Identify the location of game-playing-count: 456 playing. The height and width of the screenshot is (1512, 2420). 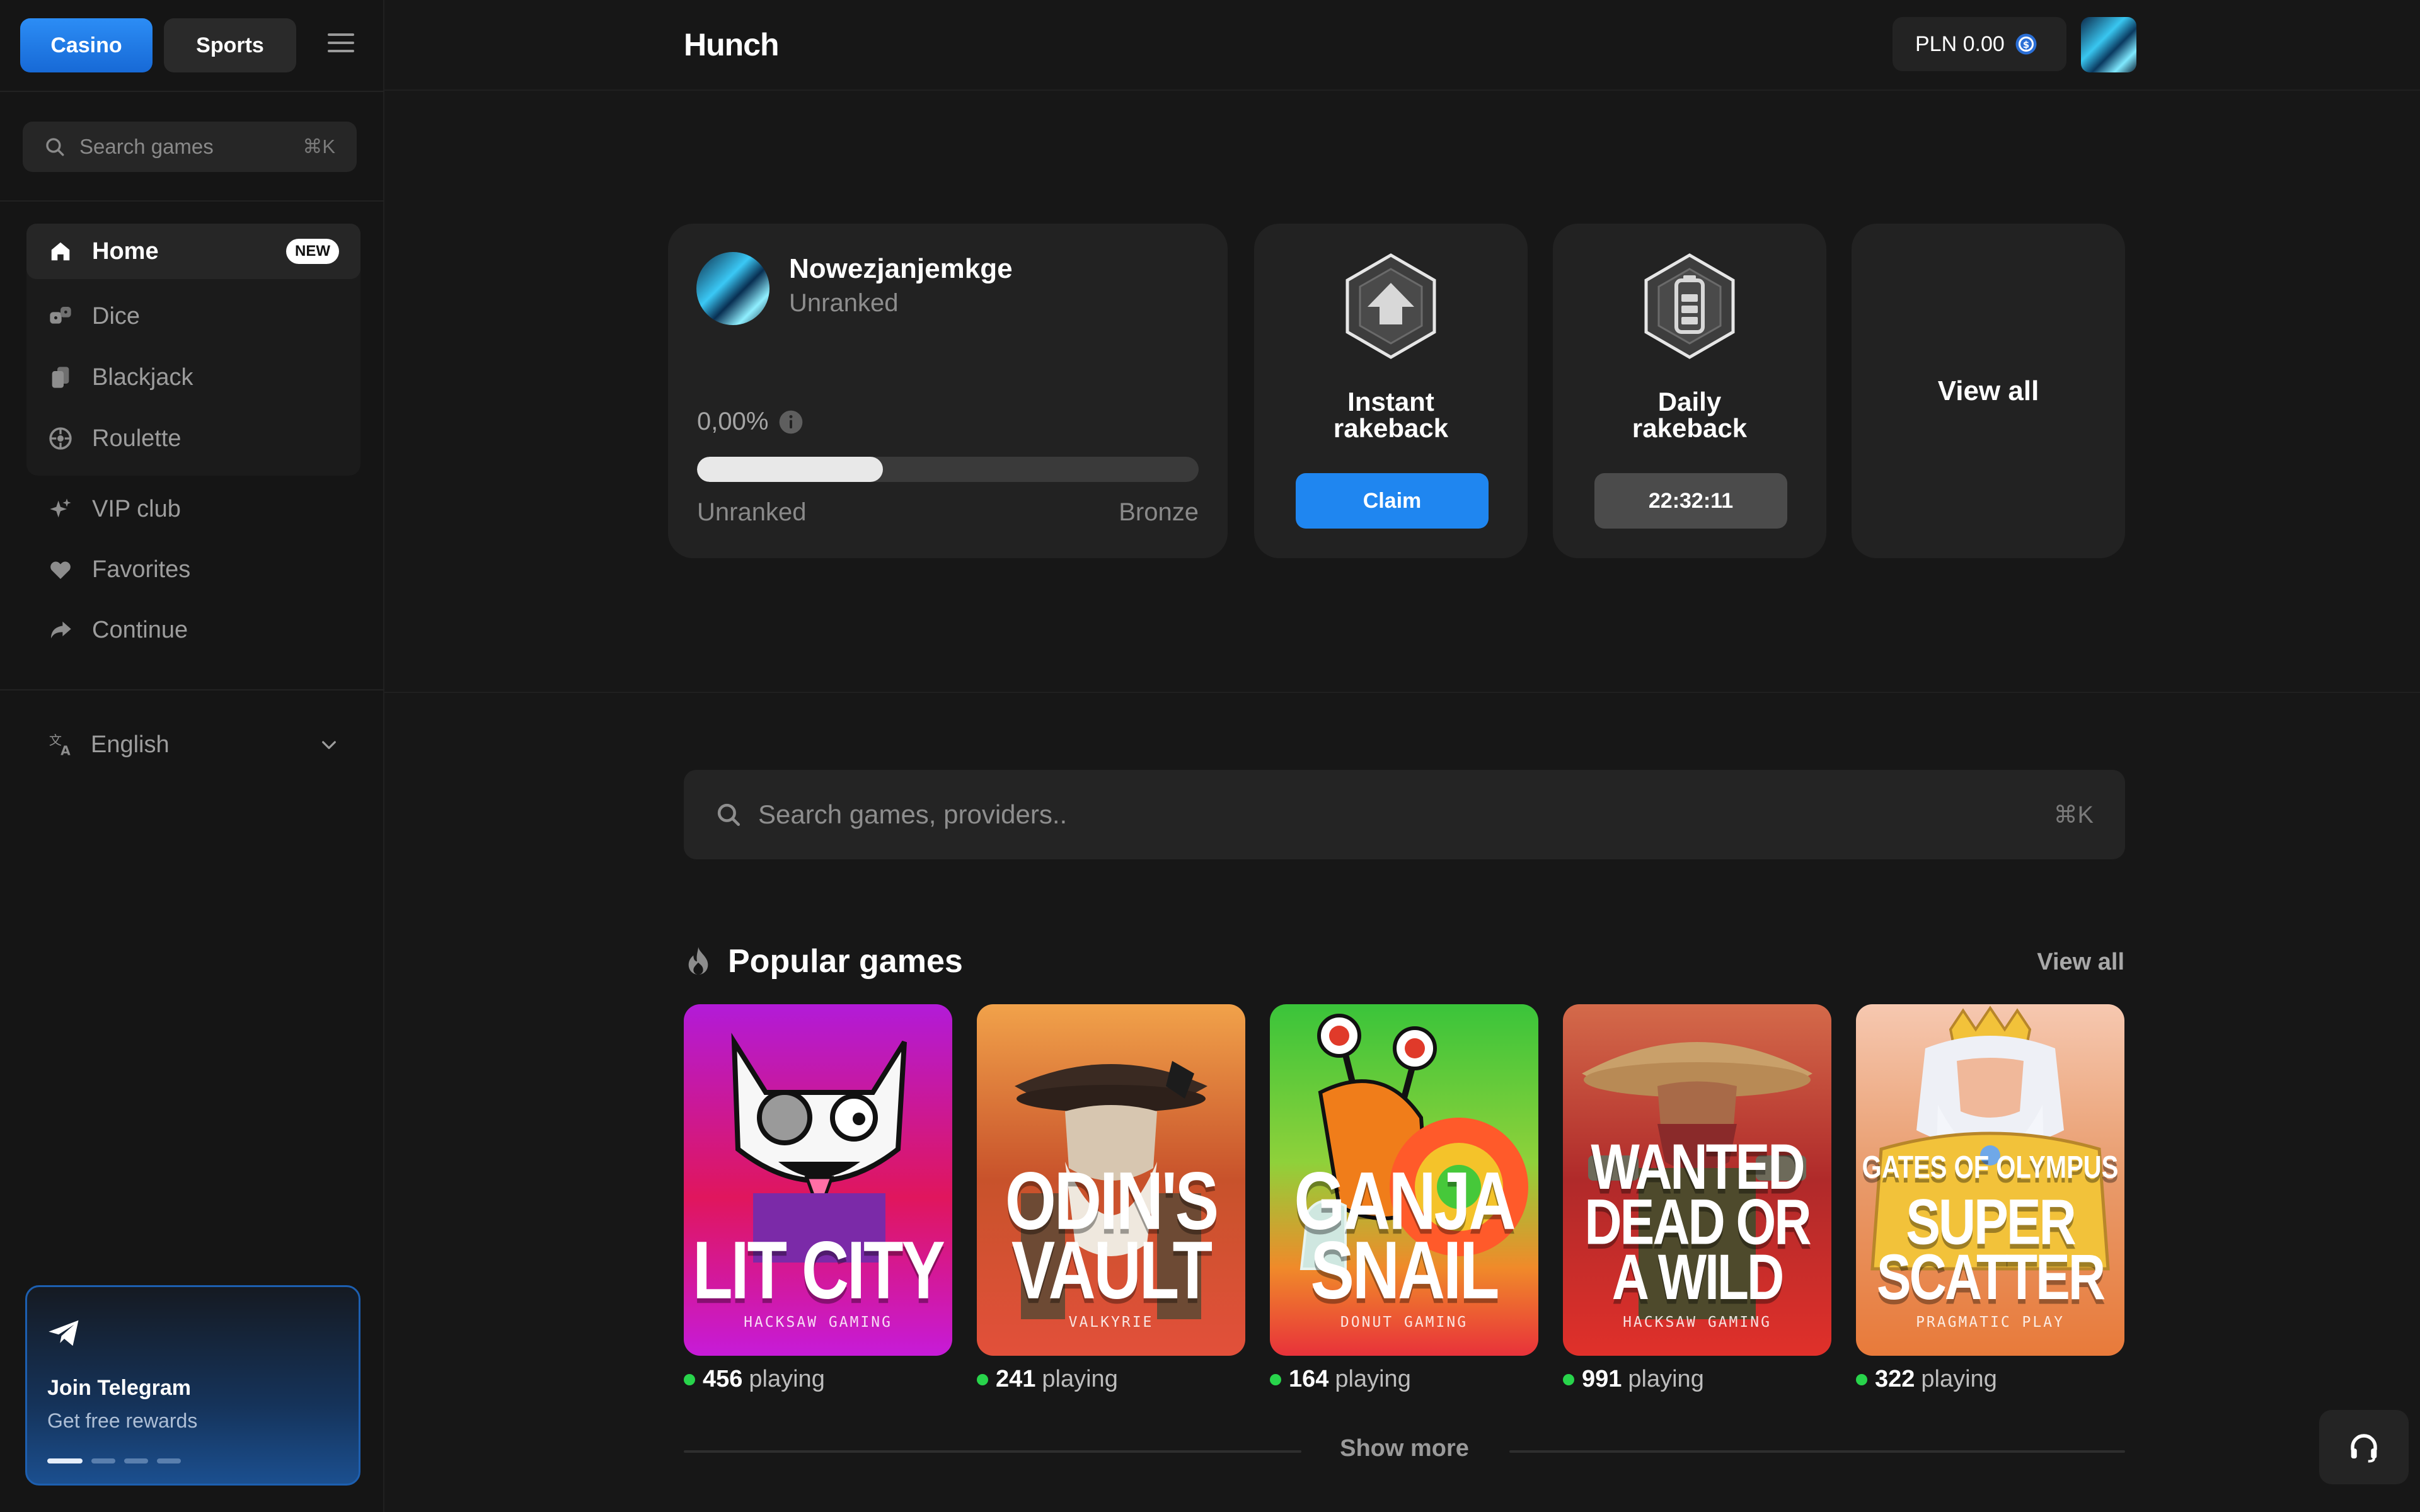
(754, 1379).